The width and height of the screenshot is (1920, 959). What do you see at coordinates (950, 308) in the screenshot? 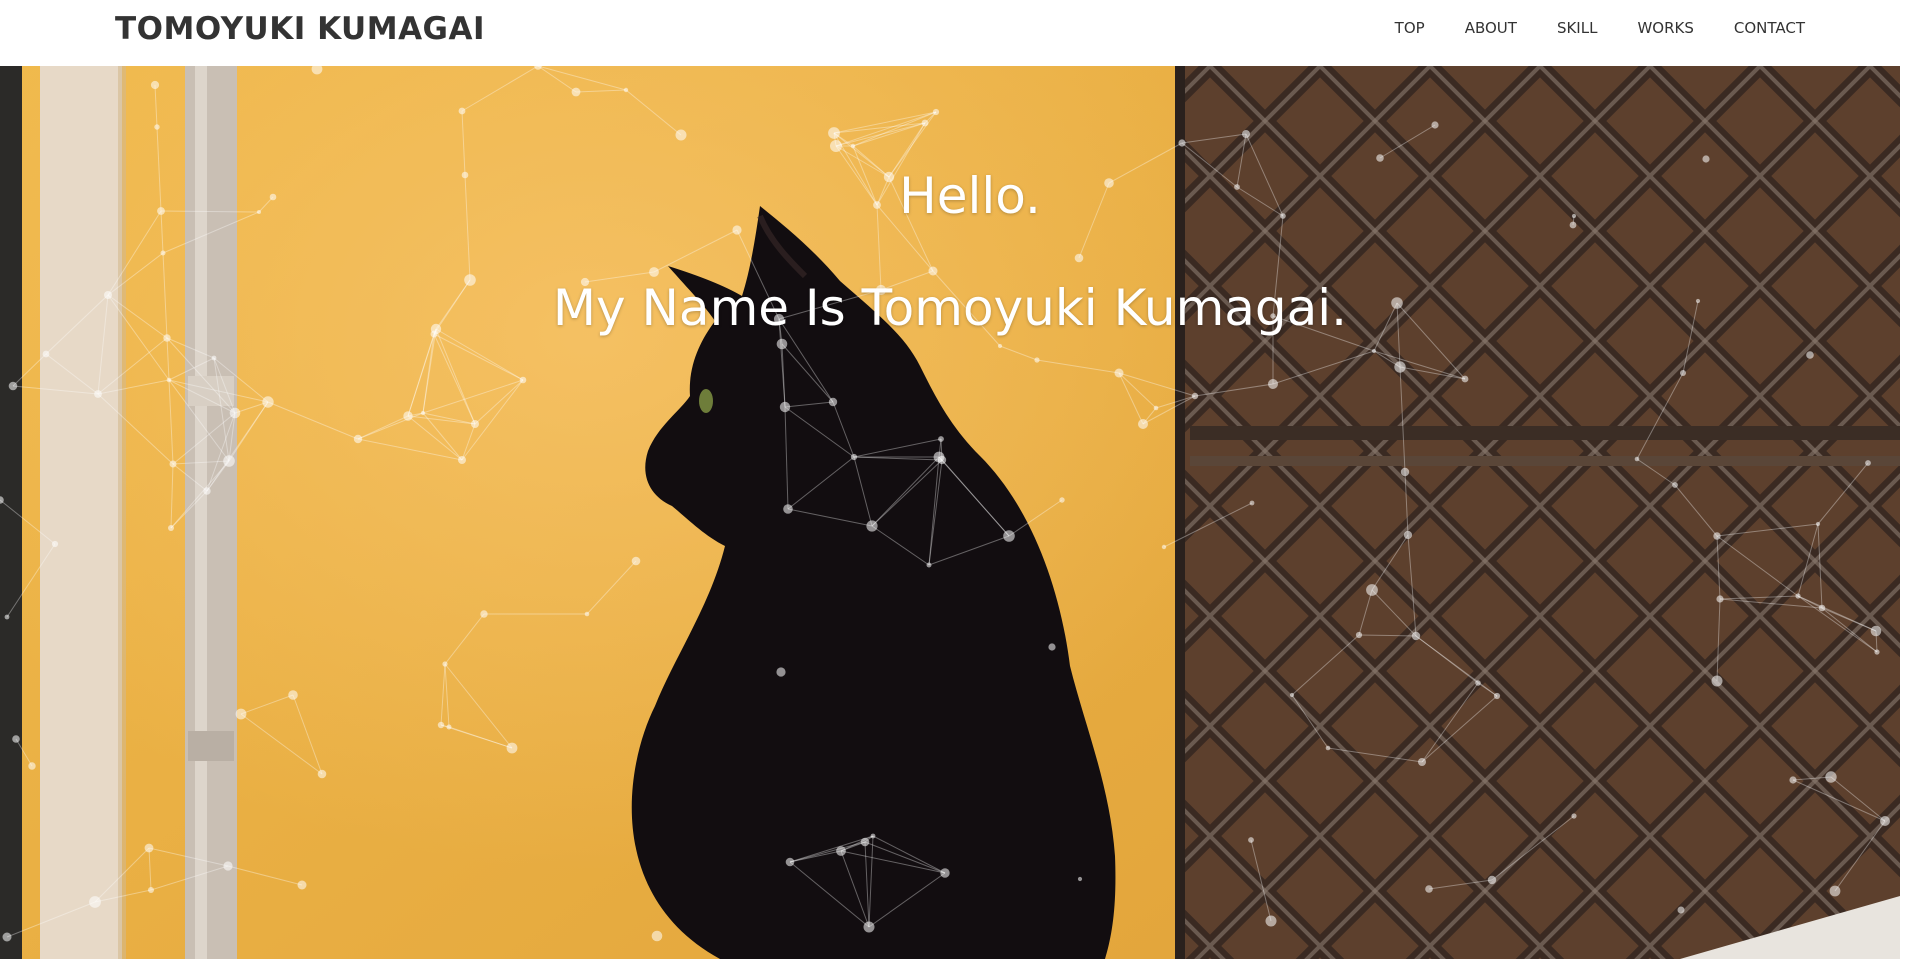
I see `hero-intro: My Name Is Tomoyuki Kumagai.` at bounding box center [950, 308].